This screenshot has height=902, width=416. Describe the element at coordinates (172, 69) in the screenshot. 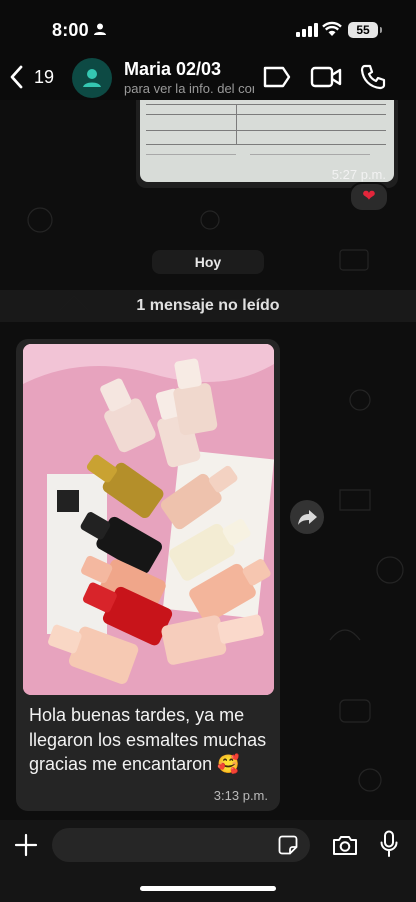

I see `contact-name: Maria 02/03` at that location.